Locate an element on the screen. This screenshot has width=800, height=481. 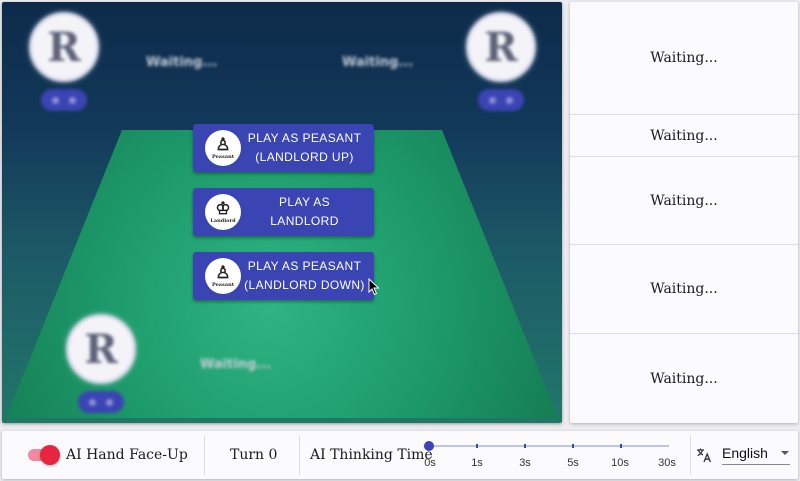
slider-mark: 3s is located at coordinates (525, 463).